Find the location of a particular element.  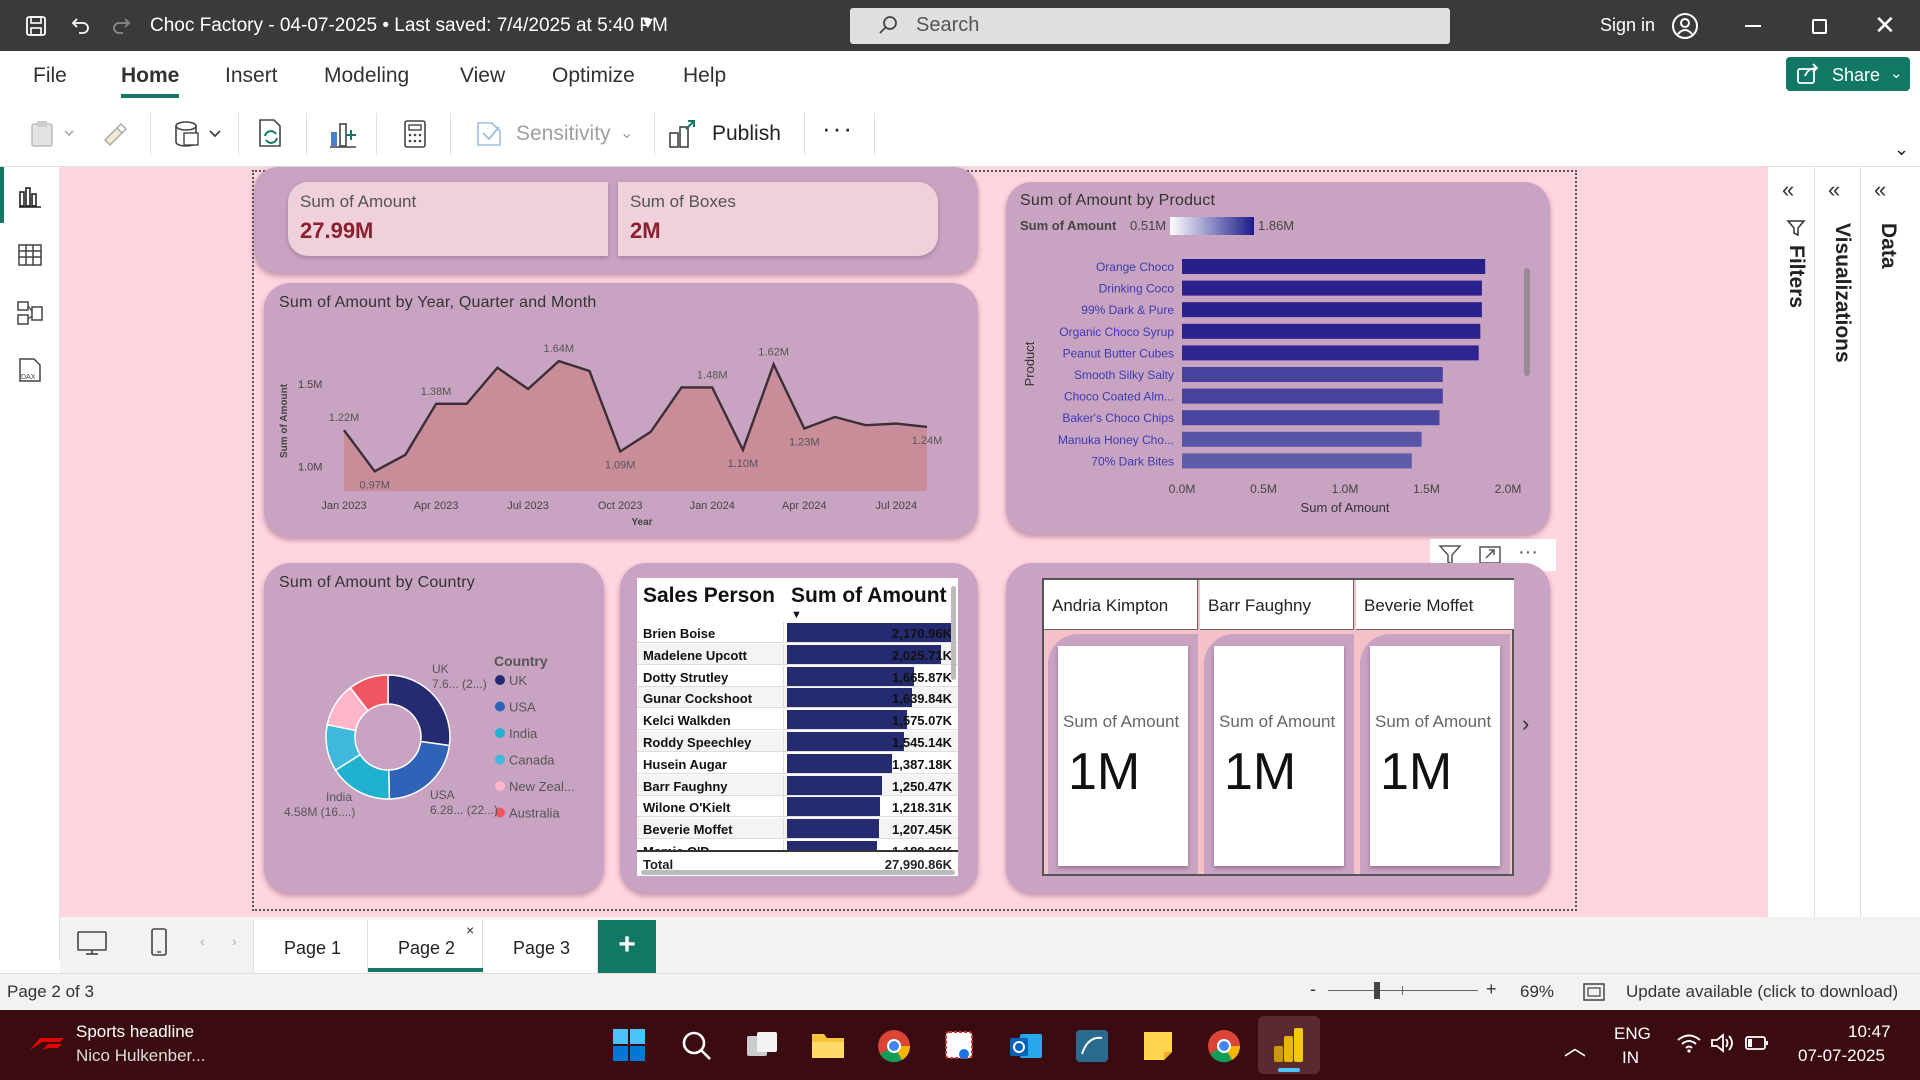

table-row: Madelene Upcott 2,025.71K is located at coordinates (797, 654).